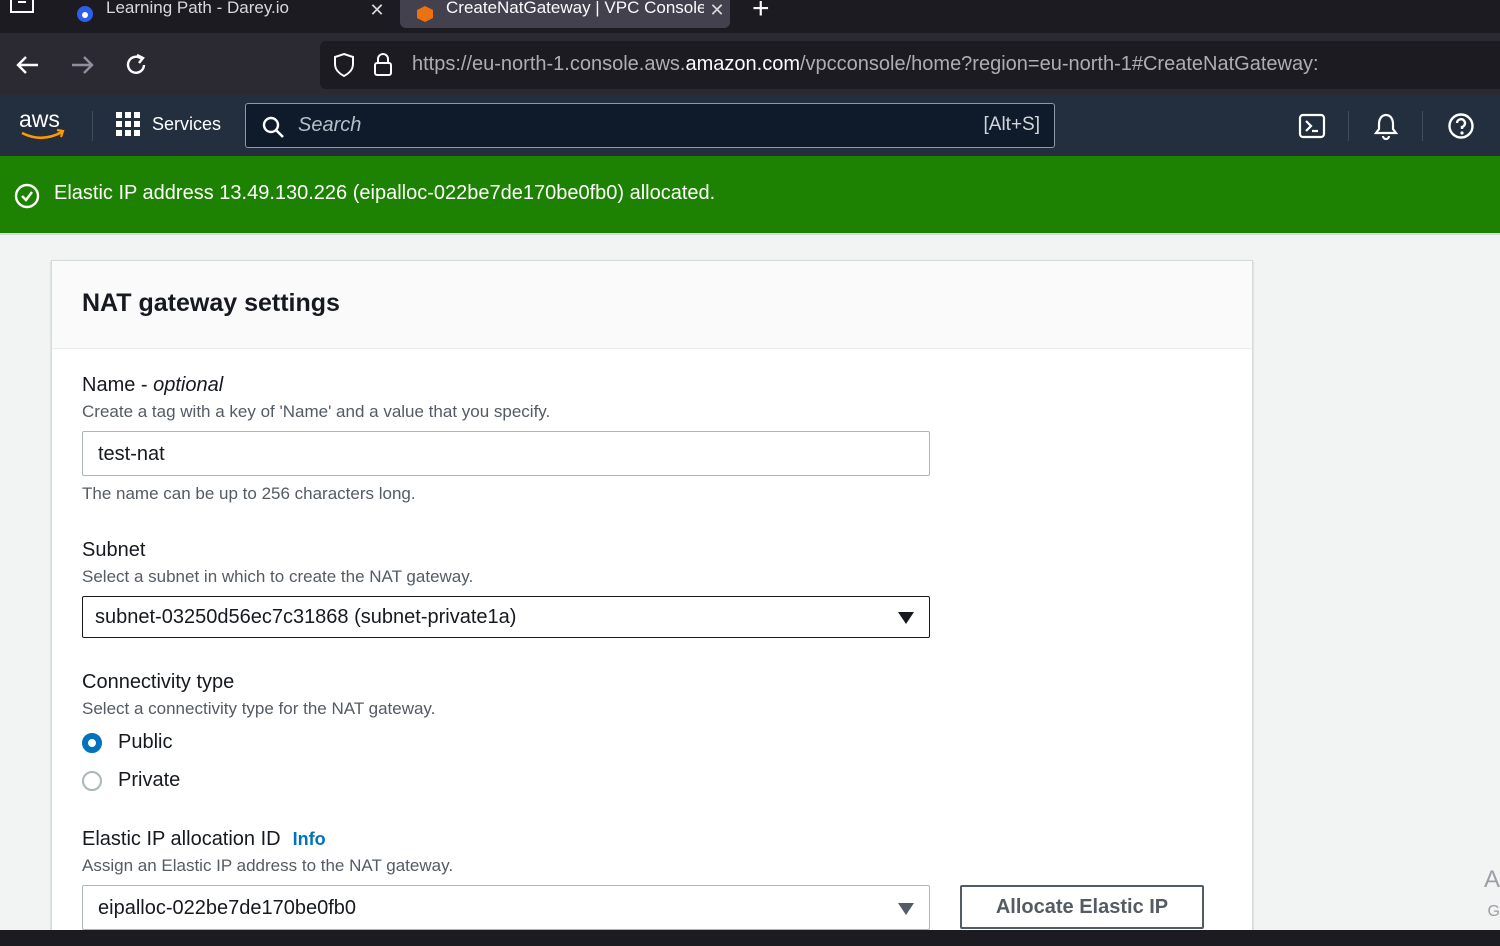 This screenshot has height=946, width=1500. Describe the element at coordinates (309, 839) in the screenshot. I see `info-link: Info` at that location.